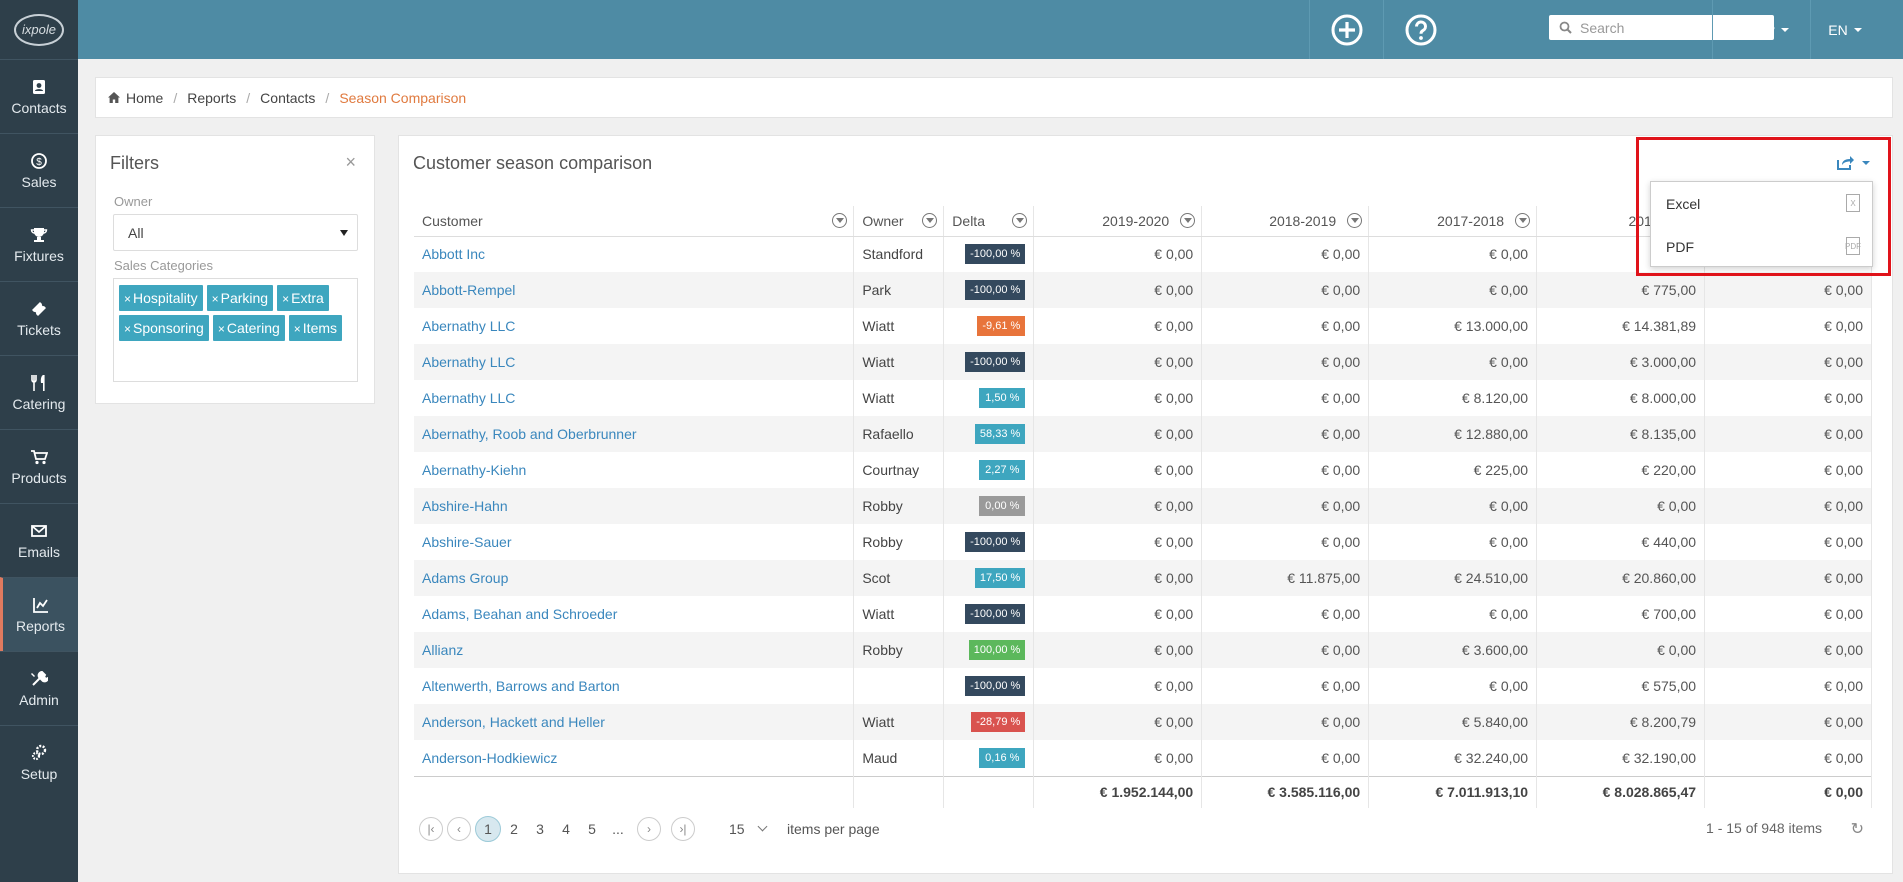 The image size is (1903, 882). I want to click on customer-link: Abbott Inc, so click(453, 254).